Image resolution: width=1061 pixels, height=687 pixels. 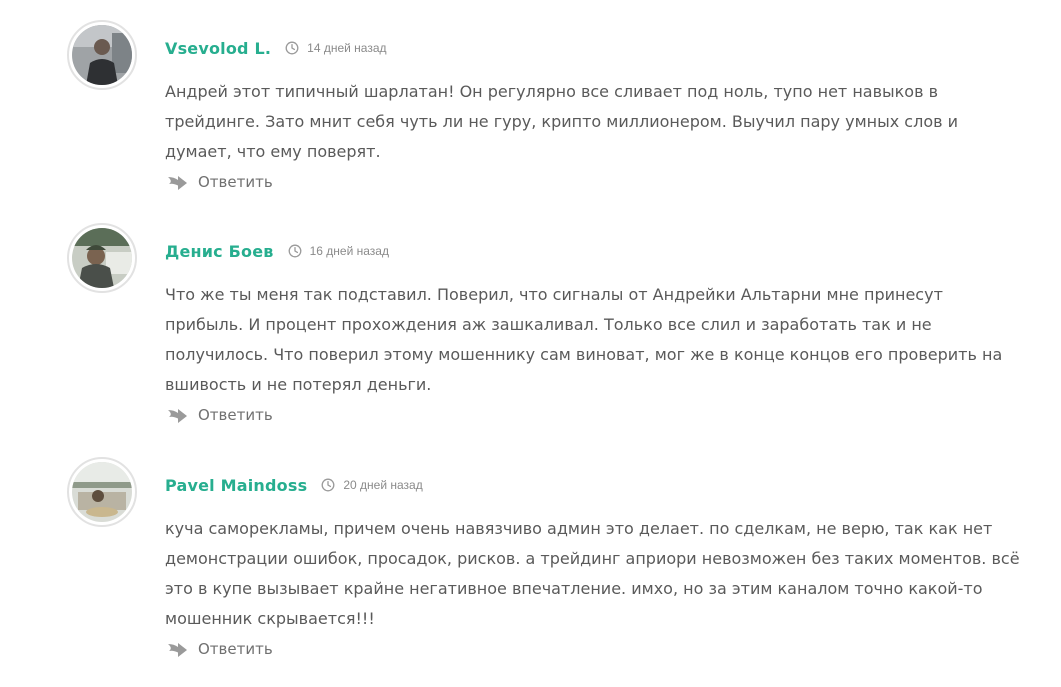 I want to click on comment-meta: Pavel Maindoss 20 дней назад, so click(x=294, y=485).